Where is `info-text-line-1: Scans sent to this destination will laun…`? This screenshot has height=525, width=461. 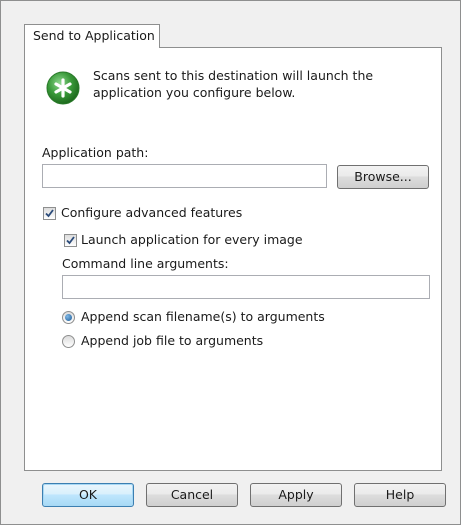 info-text-line-1: Scans sent to this destination will laun… is located at coordinates (233, 75).